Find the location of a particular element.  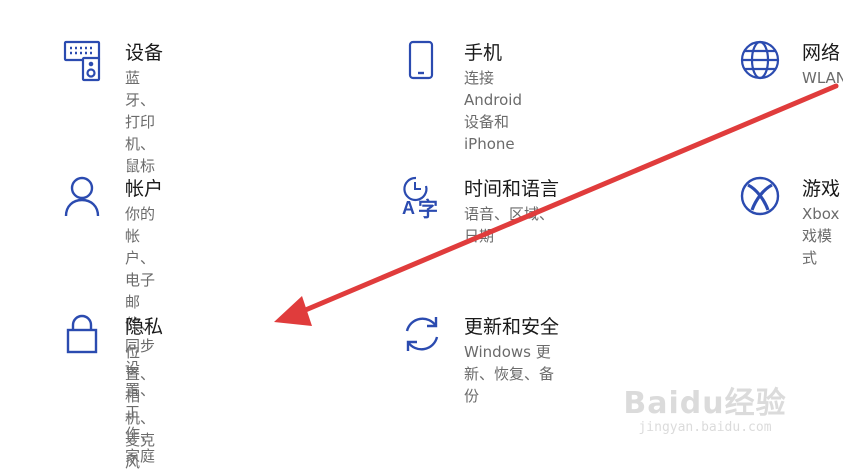

lock-icon is located at coordinates (85, 336).